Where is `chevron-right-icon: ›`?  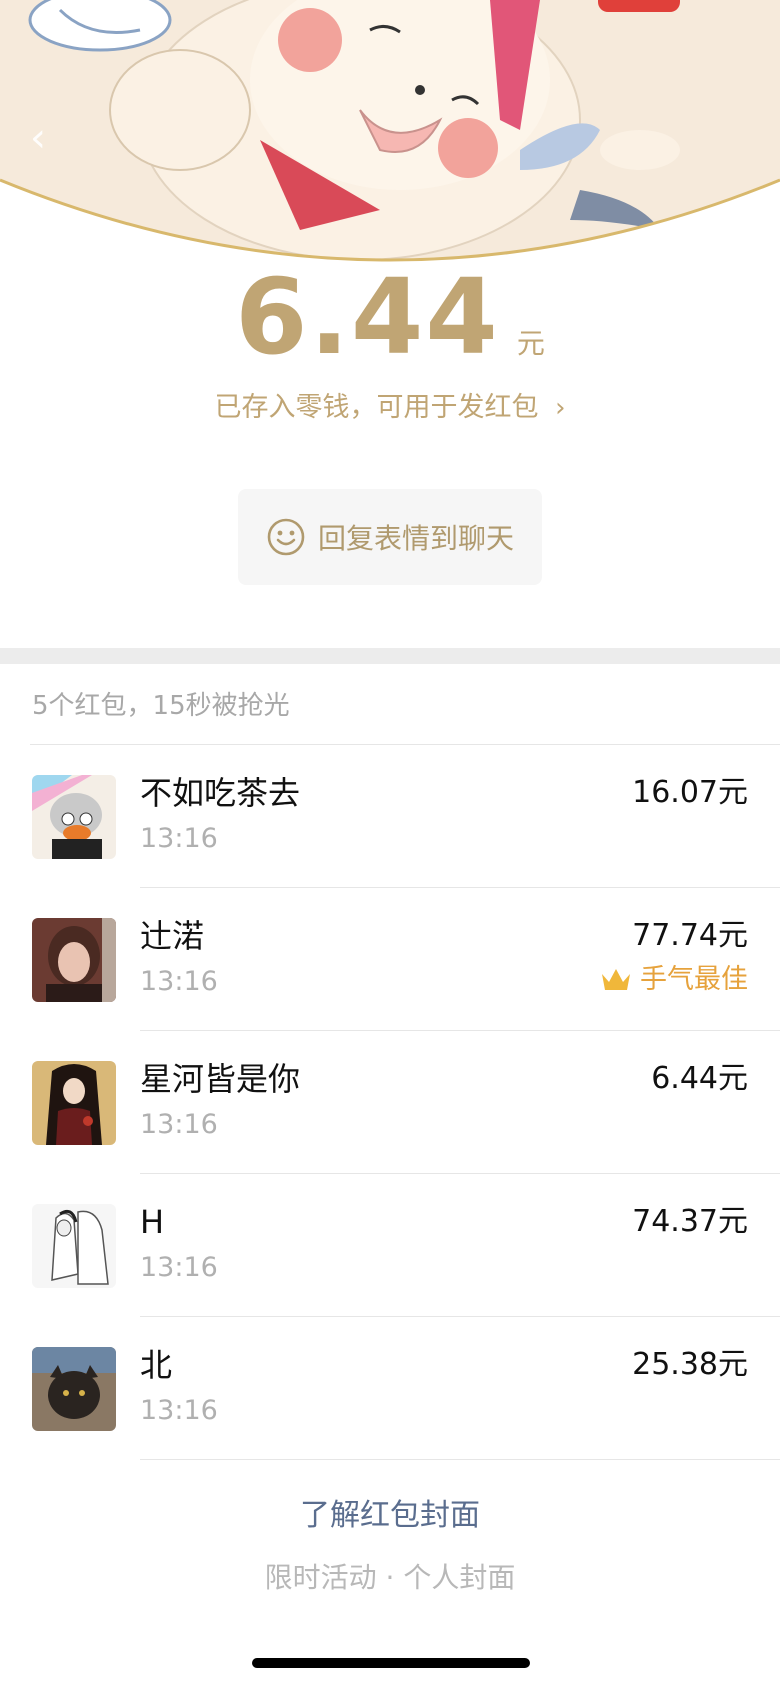
chevron-right-icon: › is located at coordinates (560, 408).